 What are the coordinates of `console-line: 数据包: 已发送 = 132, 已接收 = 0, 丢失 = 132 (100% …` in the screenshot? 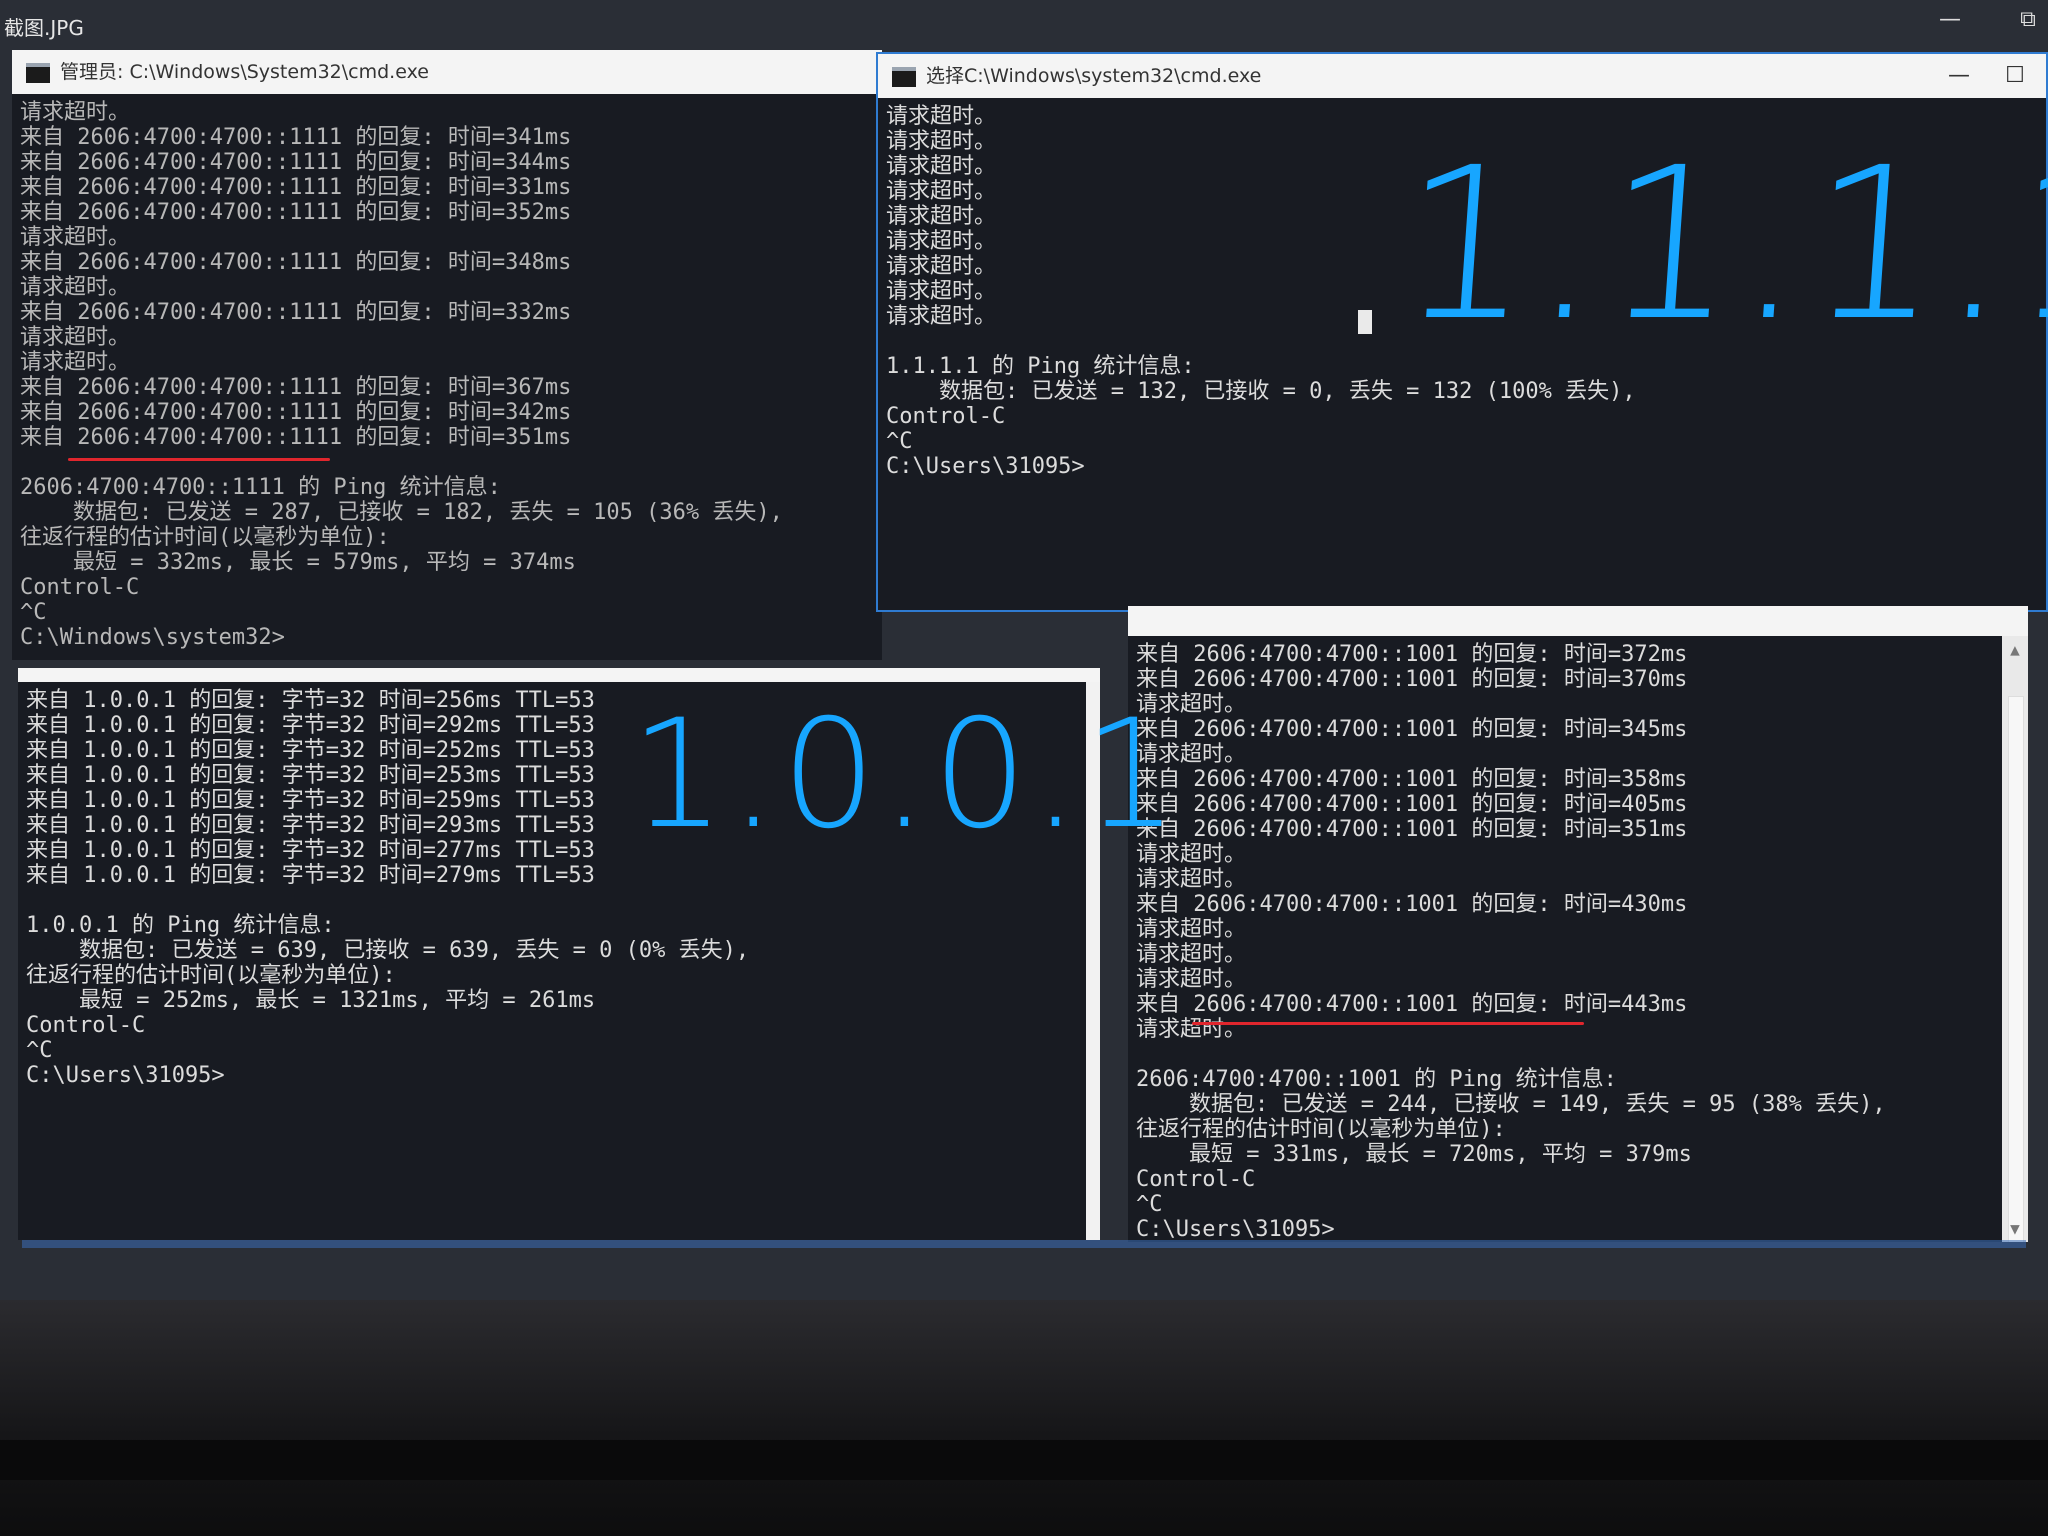 It's located at (1261, 391).